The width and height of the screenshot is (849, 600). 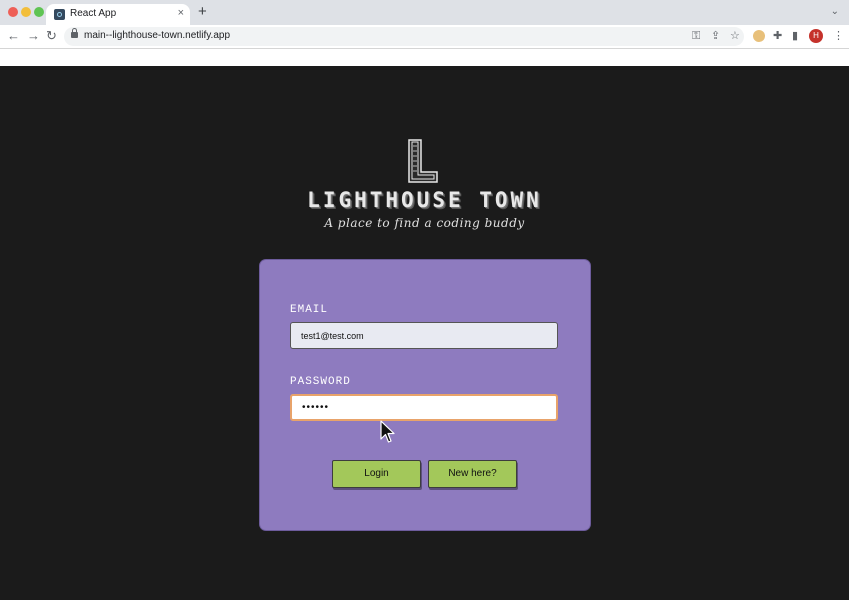 I want to click on key-icon: ⚿, so click(x=696, y=36).